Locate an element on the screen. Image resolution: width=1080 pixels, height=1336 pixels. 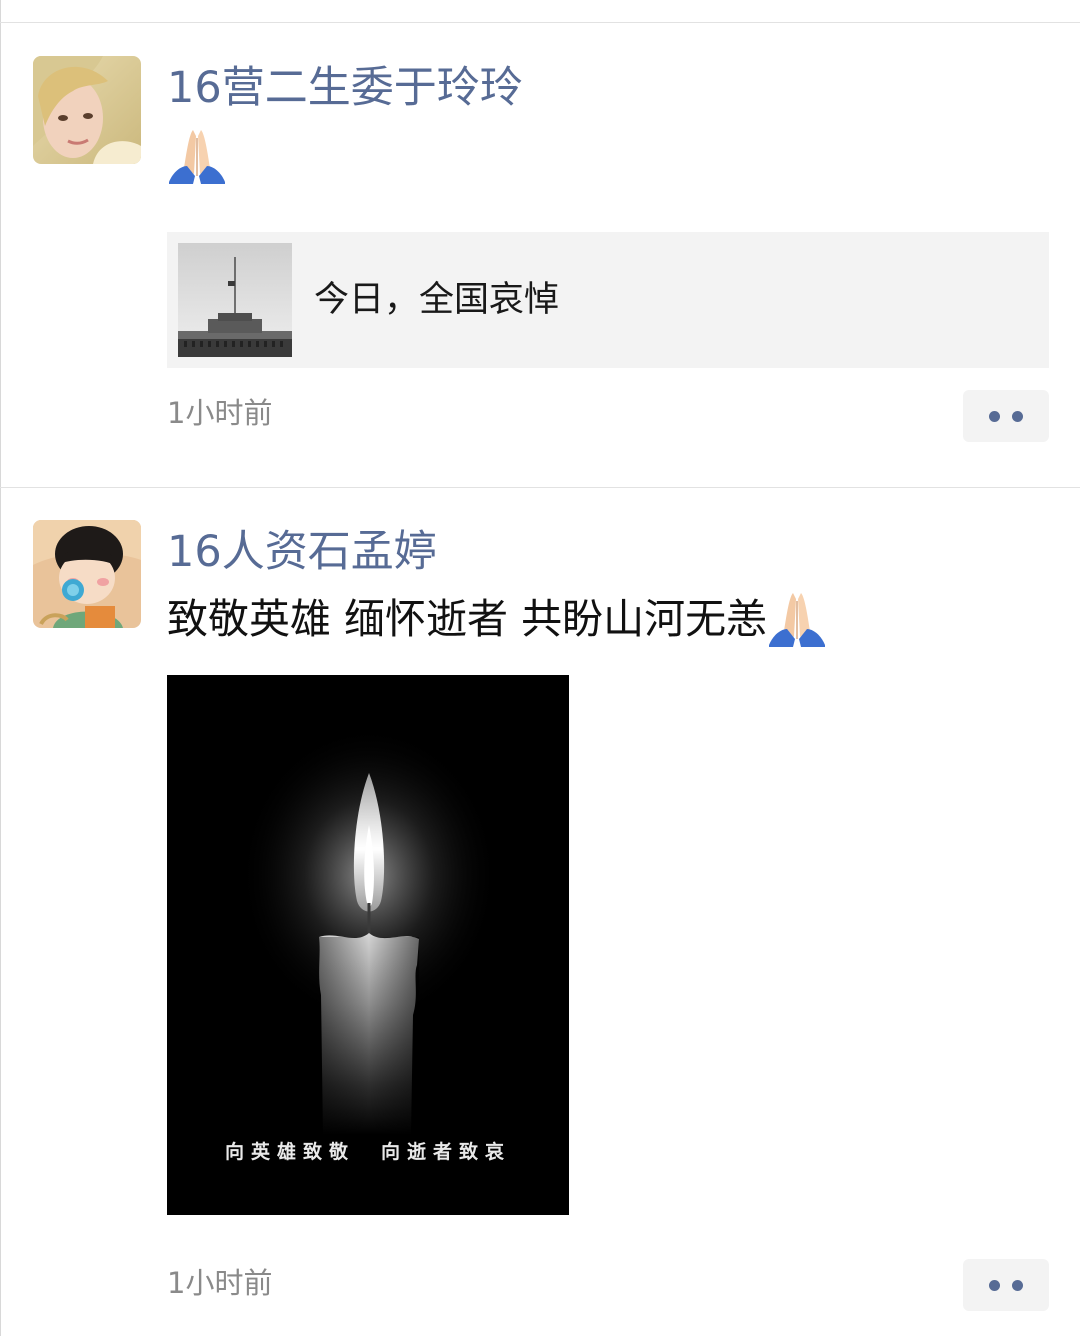
link-title: 今日，全国哀悼 is located at coordinates (437, 300).